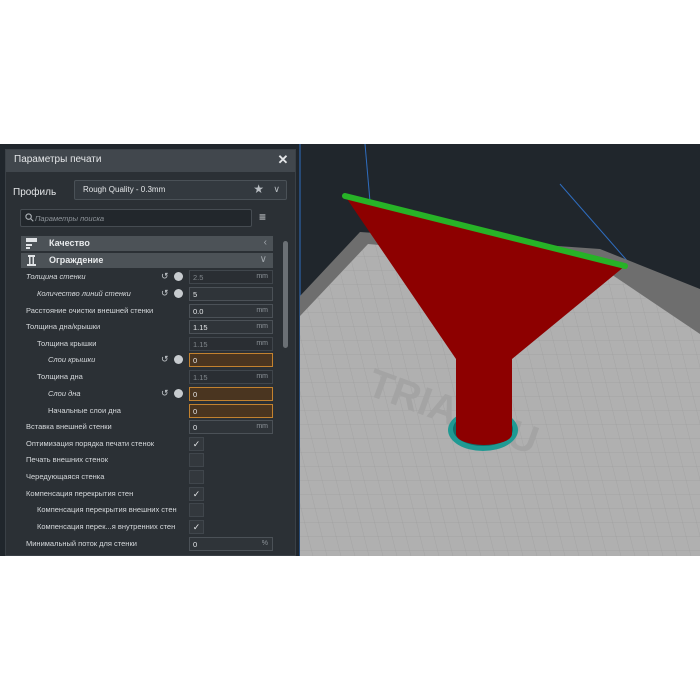 Image resolution: width=700 pixels, height=700 pixels. Describe the element at coordinates (90, 310) in the screenshot. I see `setting-label: Расстояние очистки внешней стенки` at that location.